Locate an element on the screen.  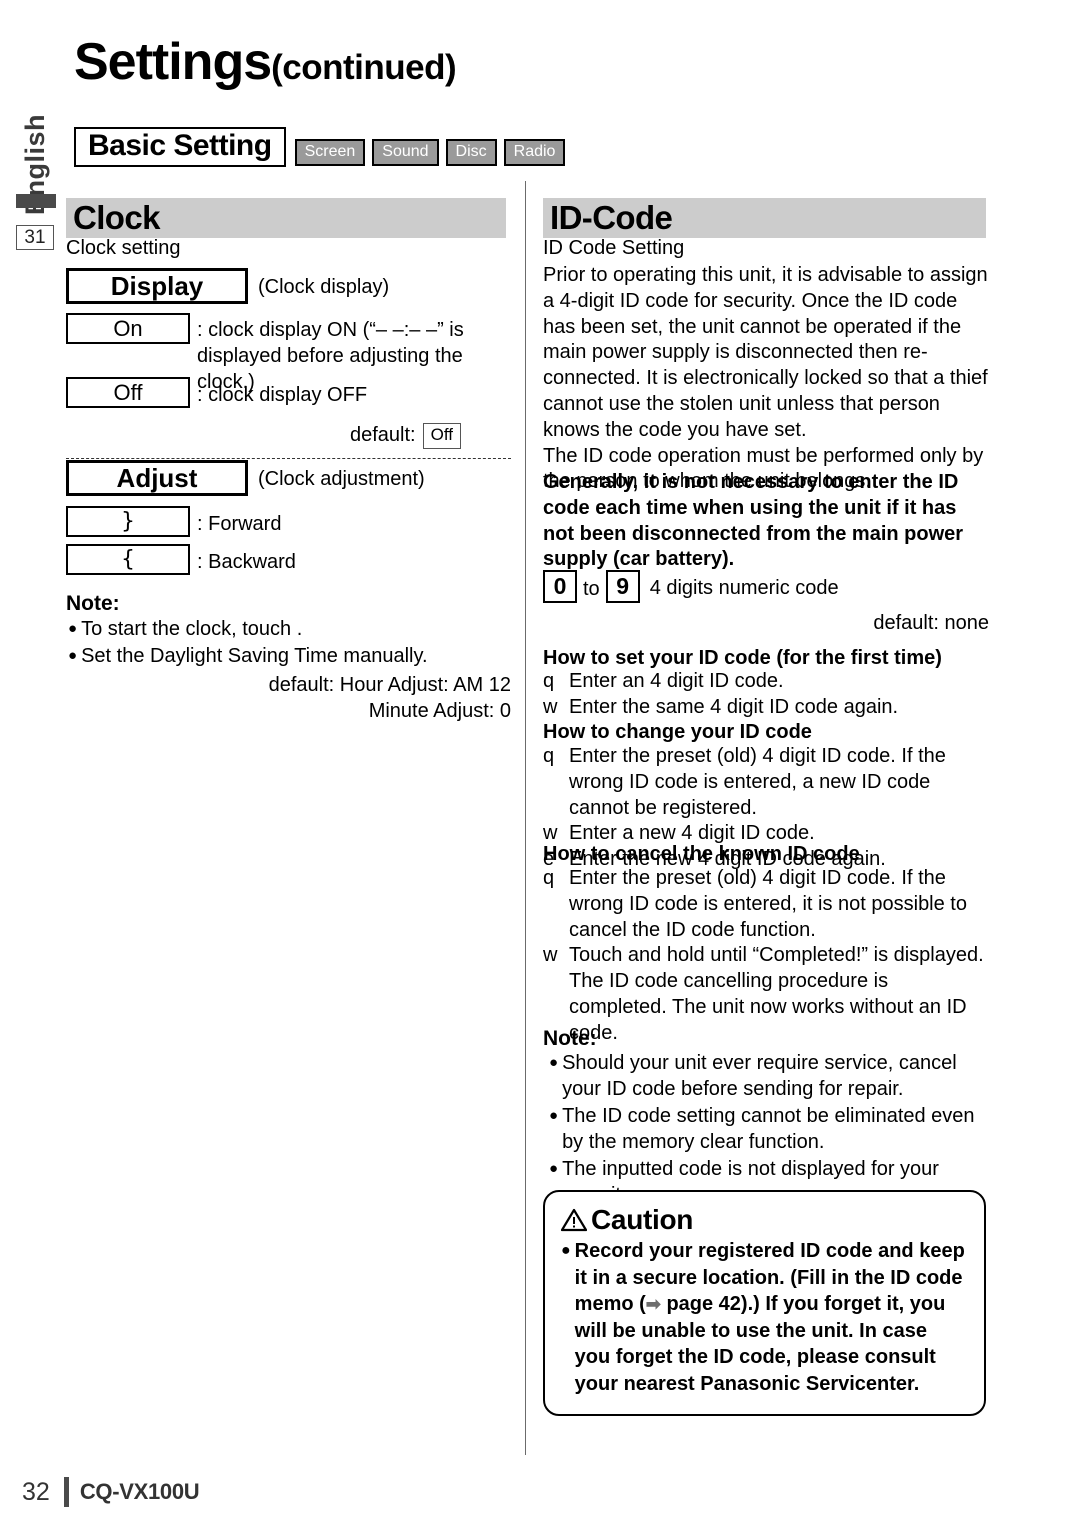
clock-section-separator is located at coordinates (288, 458).